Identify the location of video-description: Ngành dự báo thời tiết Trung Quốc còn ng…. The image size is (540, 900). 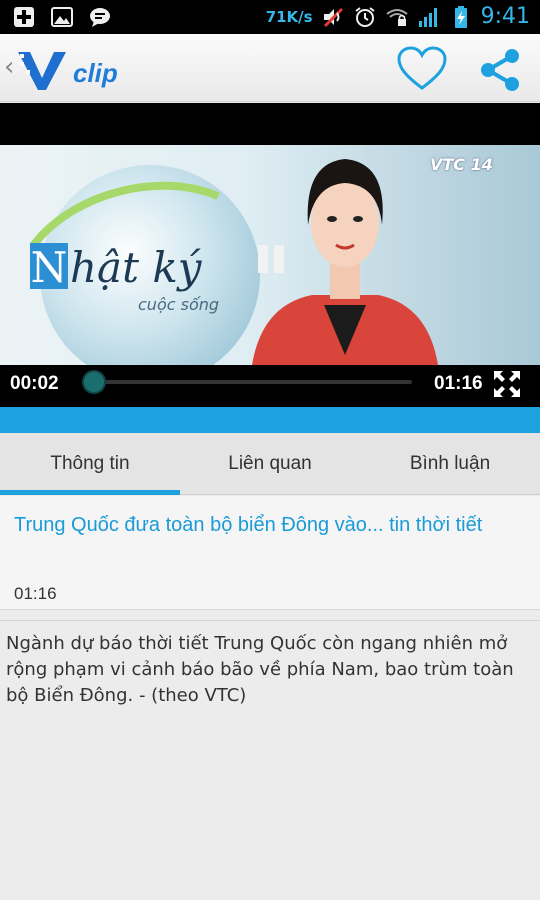
(260, 669).